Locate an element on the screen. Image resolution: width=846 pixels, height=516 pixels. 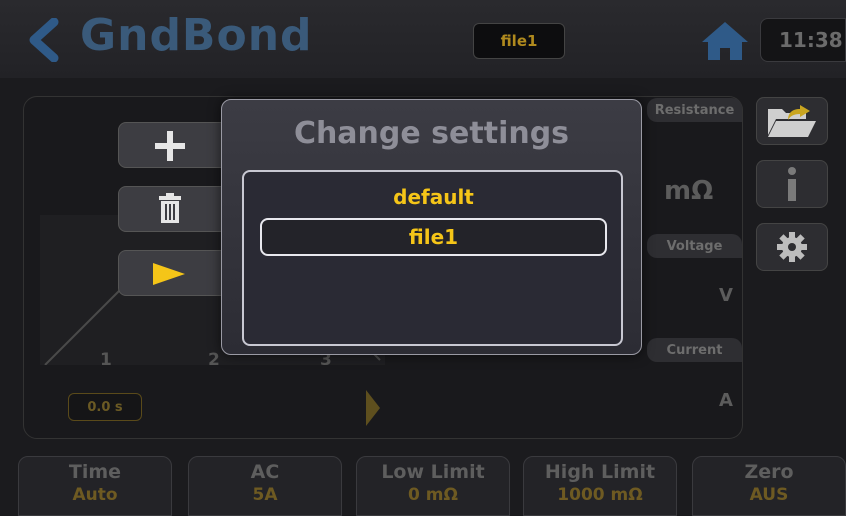
param-value: AUS is located at coordinates (769, 495).